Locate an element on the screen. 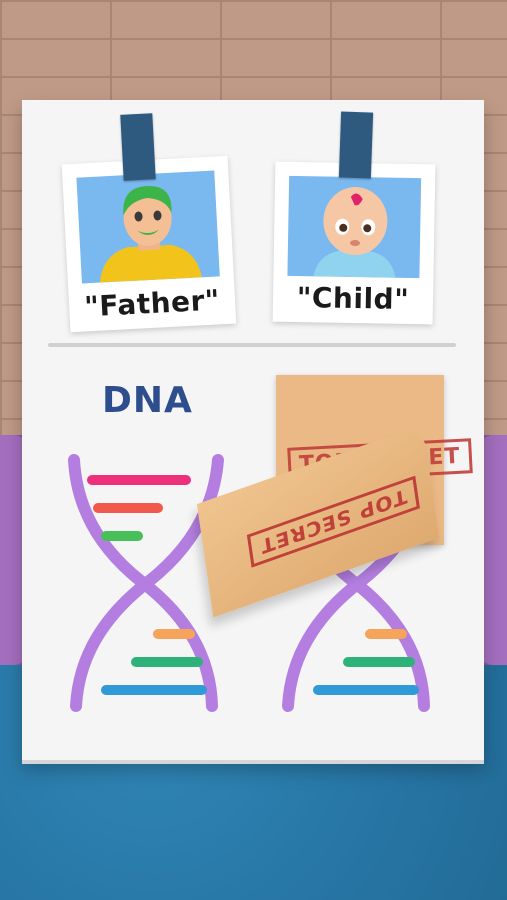 This screenshot has height=900, width=507. dna-label: DNA is located at coordinates (147, 400).